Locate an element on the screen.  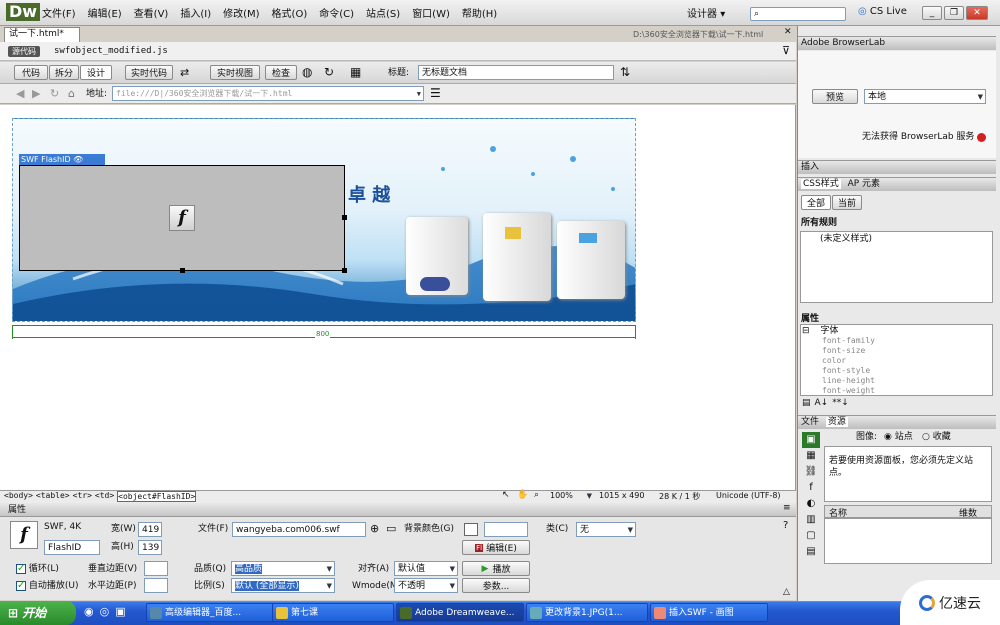
height-input: 139 is located at coordinates (150, 547).